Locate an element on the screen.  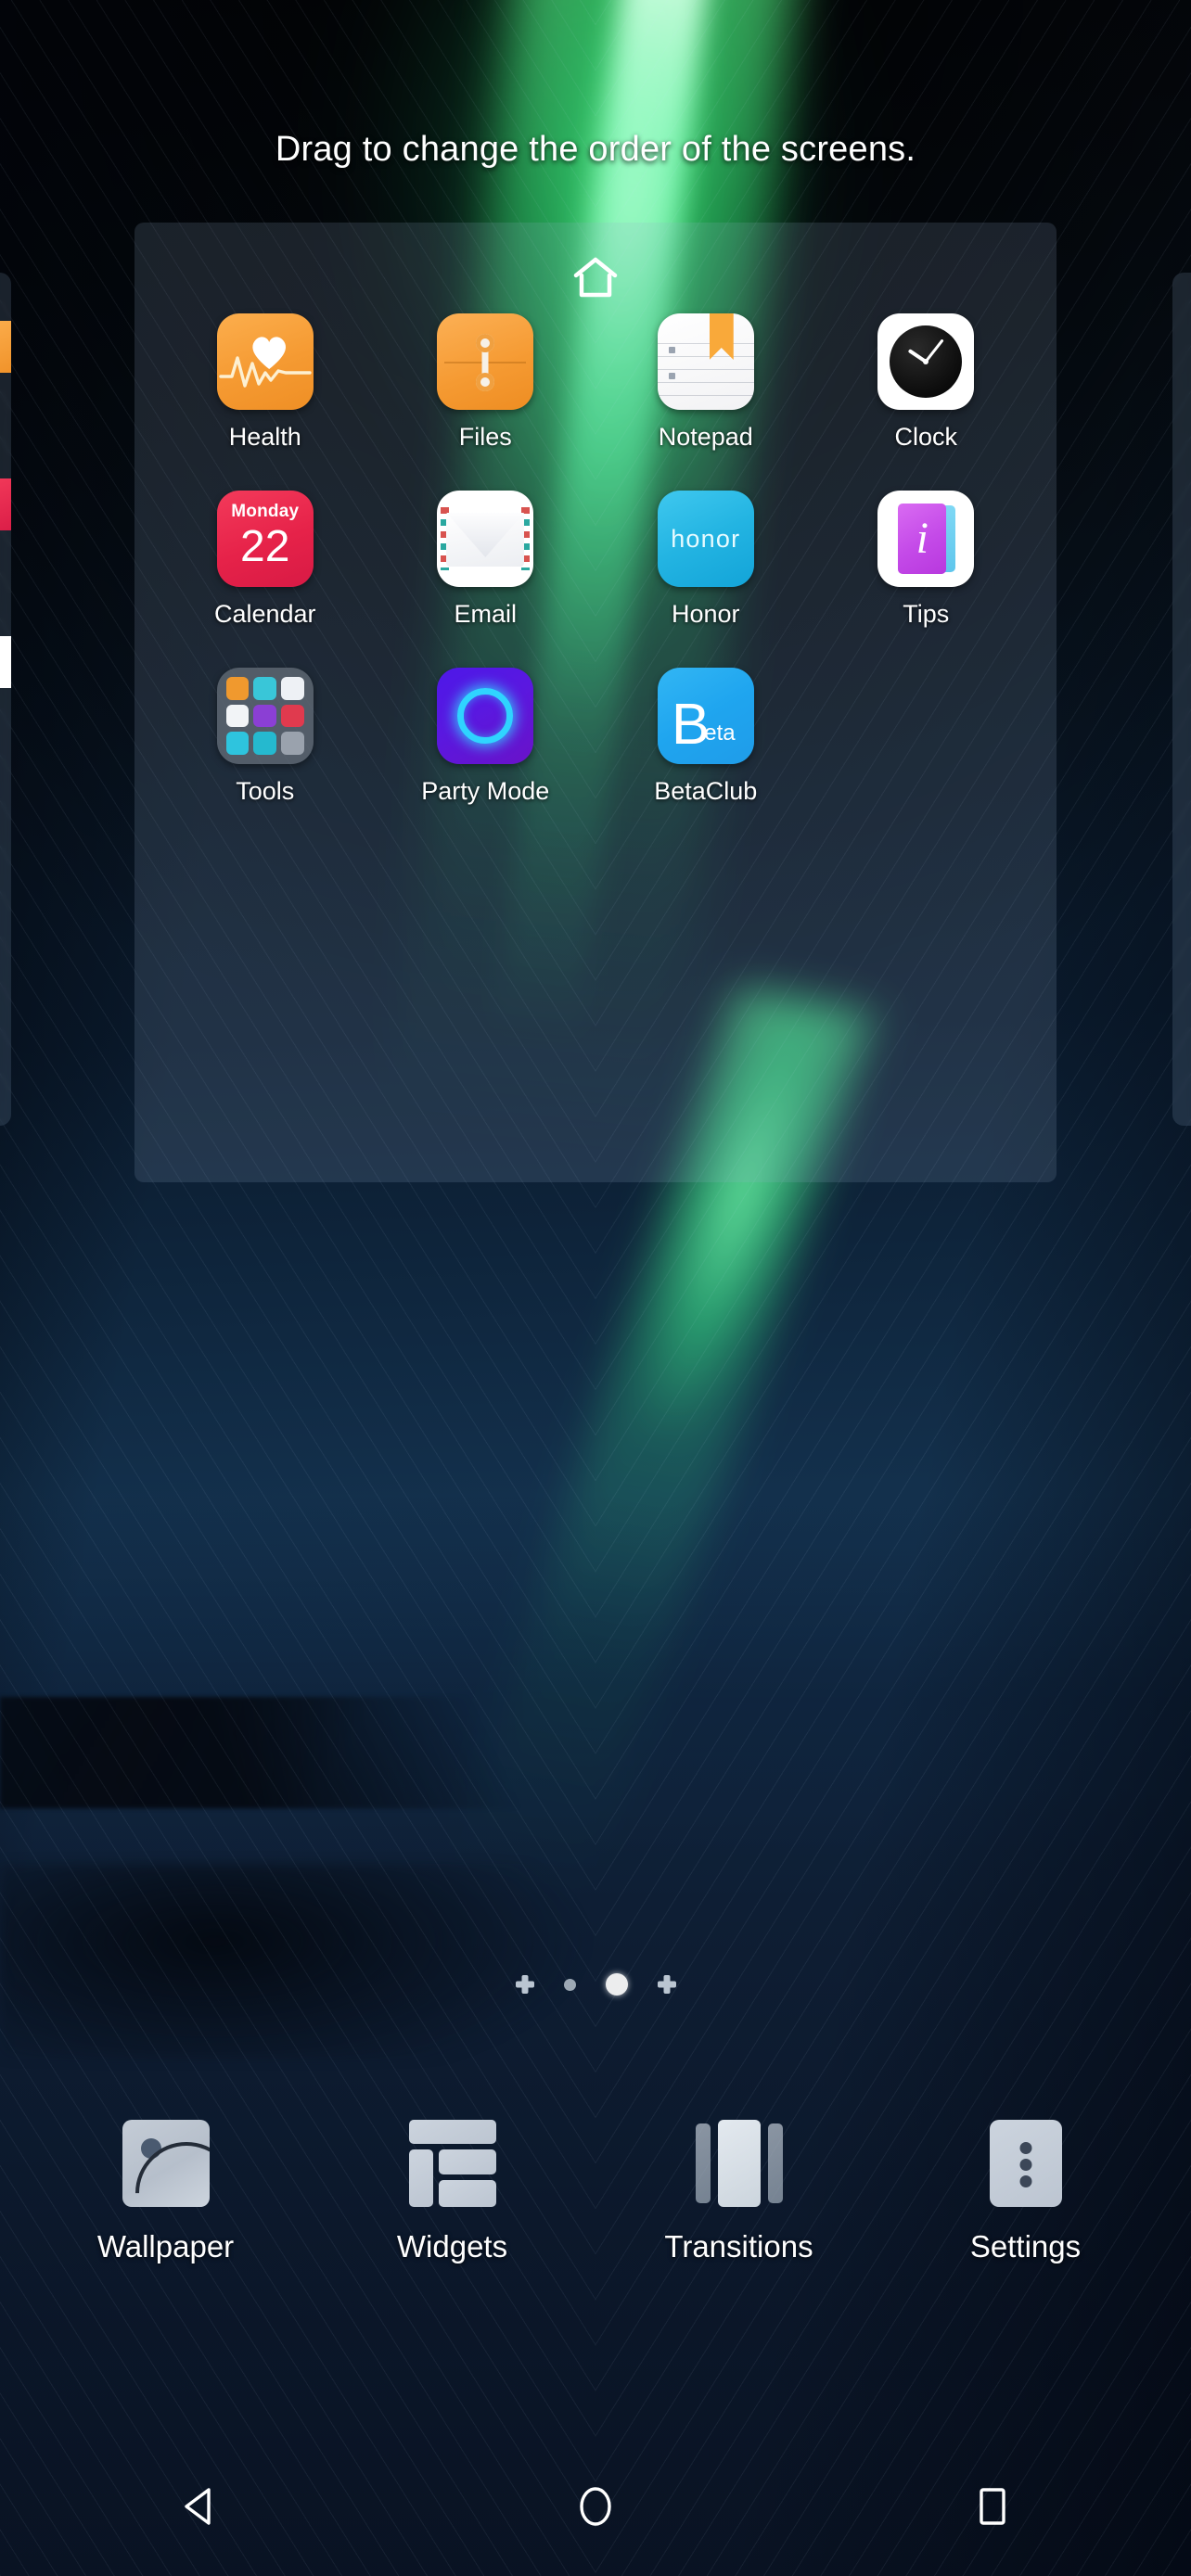
calendar-date-icon: Monday 22 is located at coordinates (265, 539).